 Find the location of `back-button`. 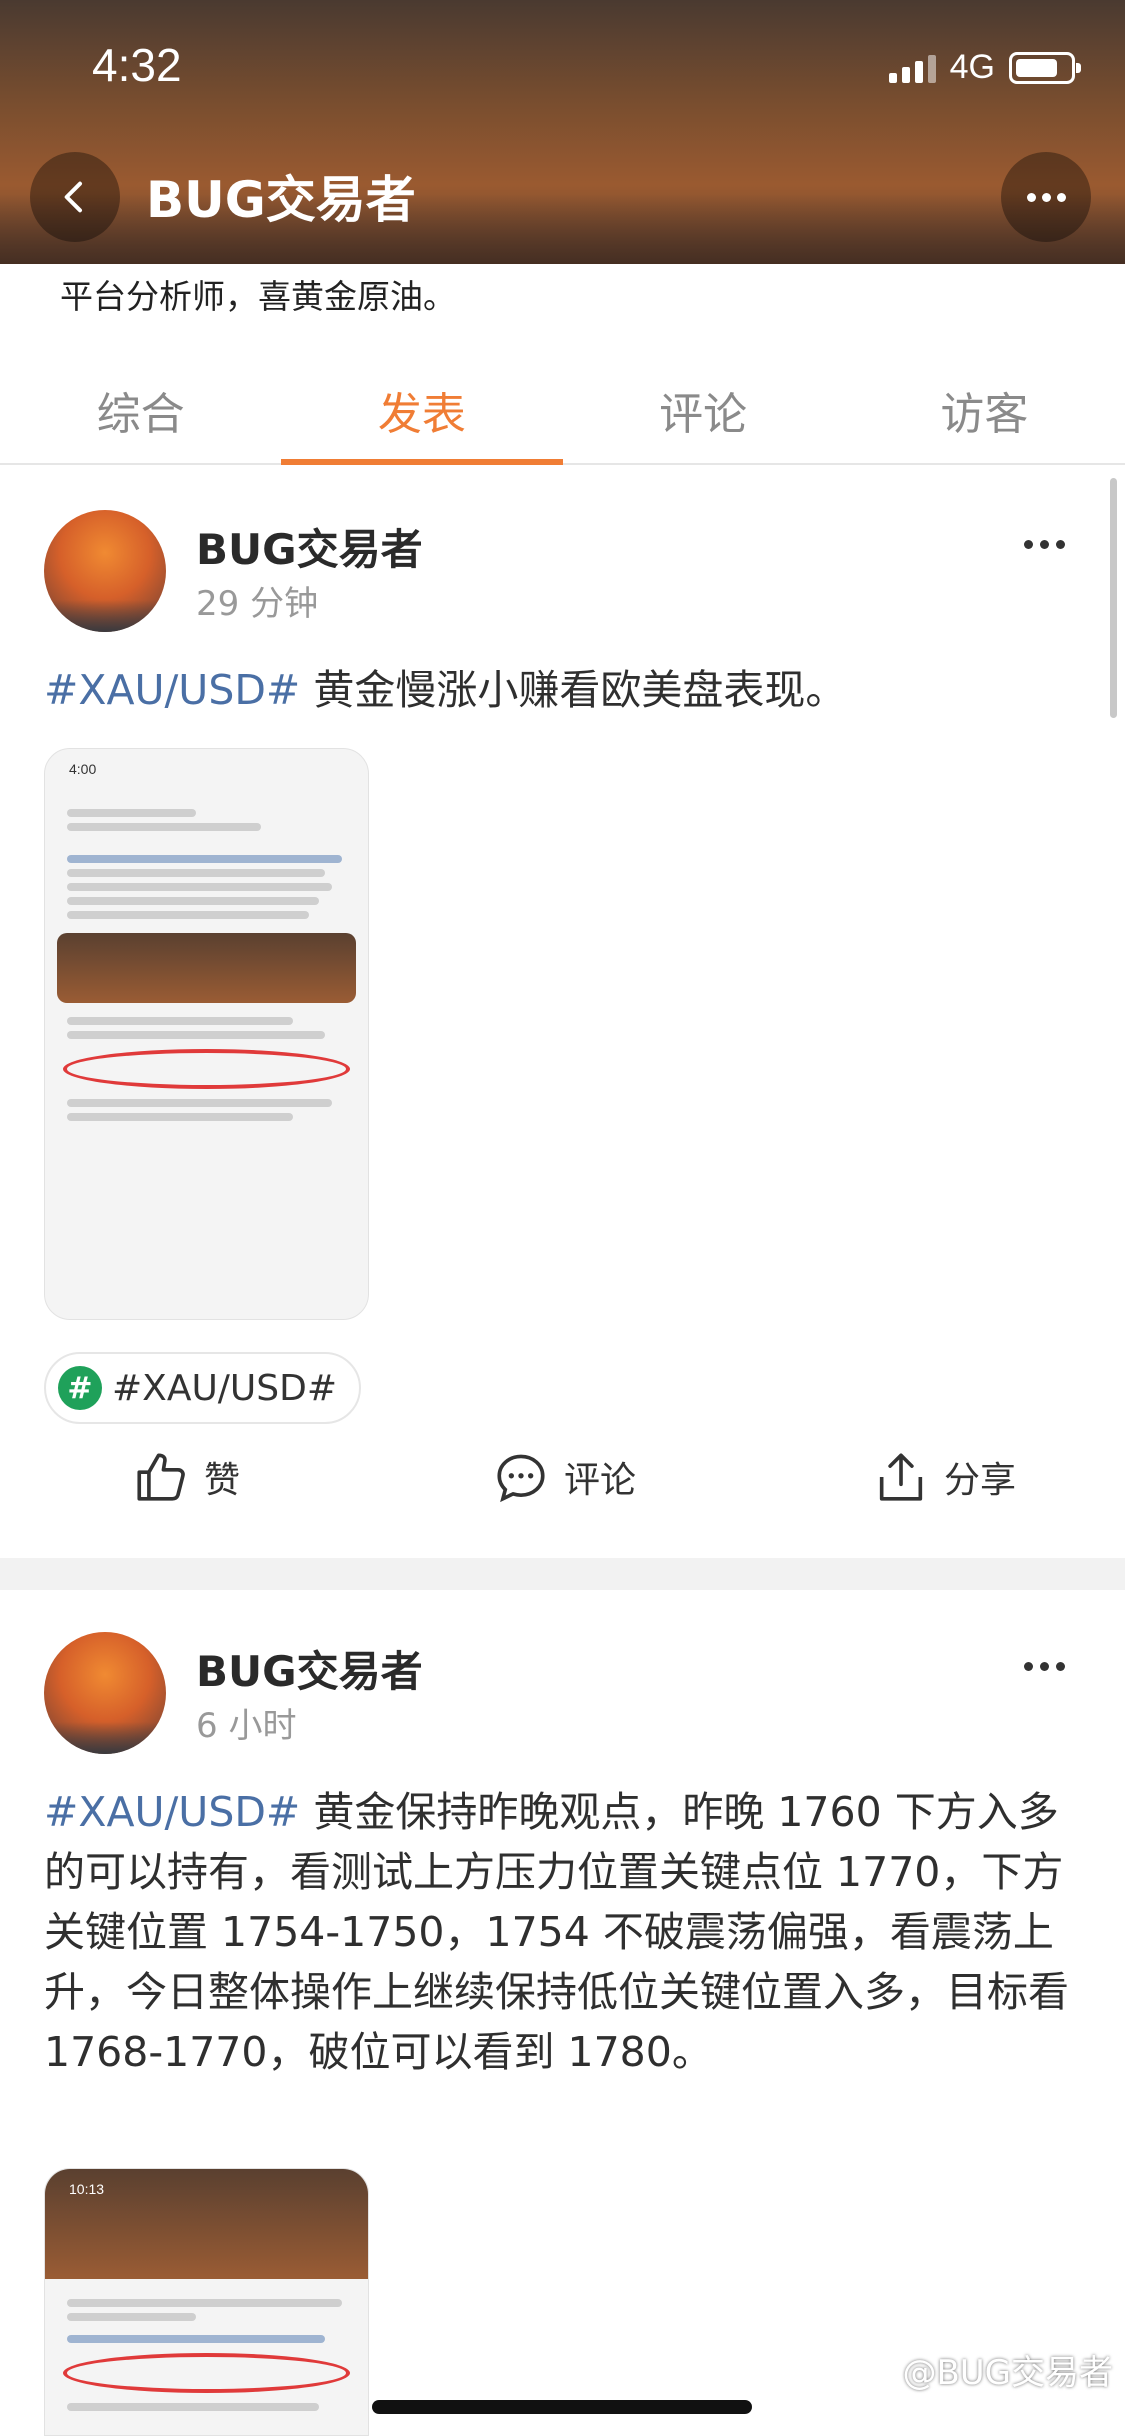

back-button is located at coordinates (75, 197).